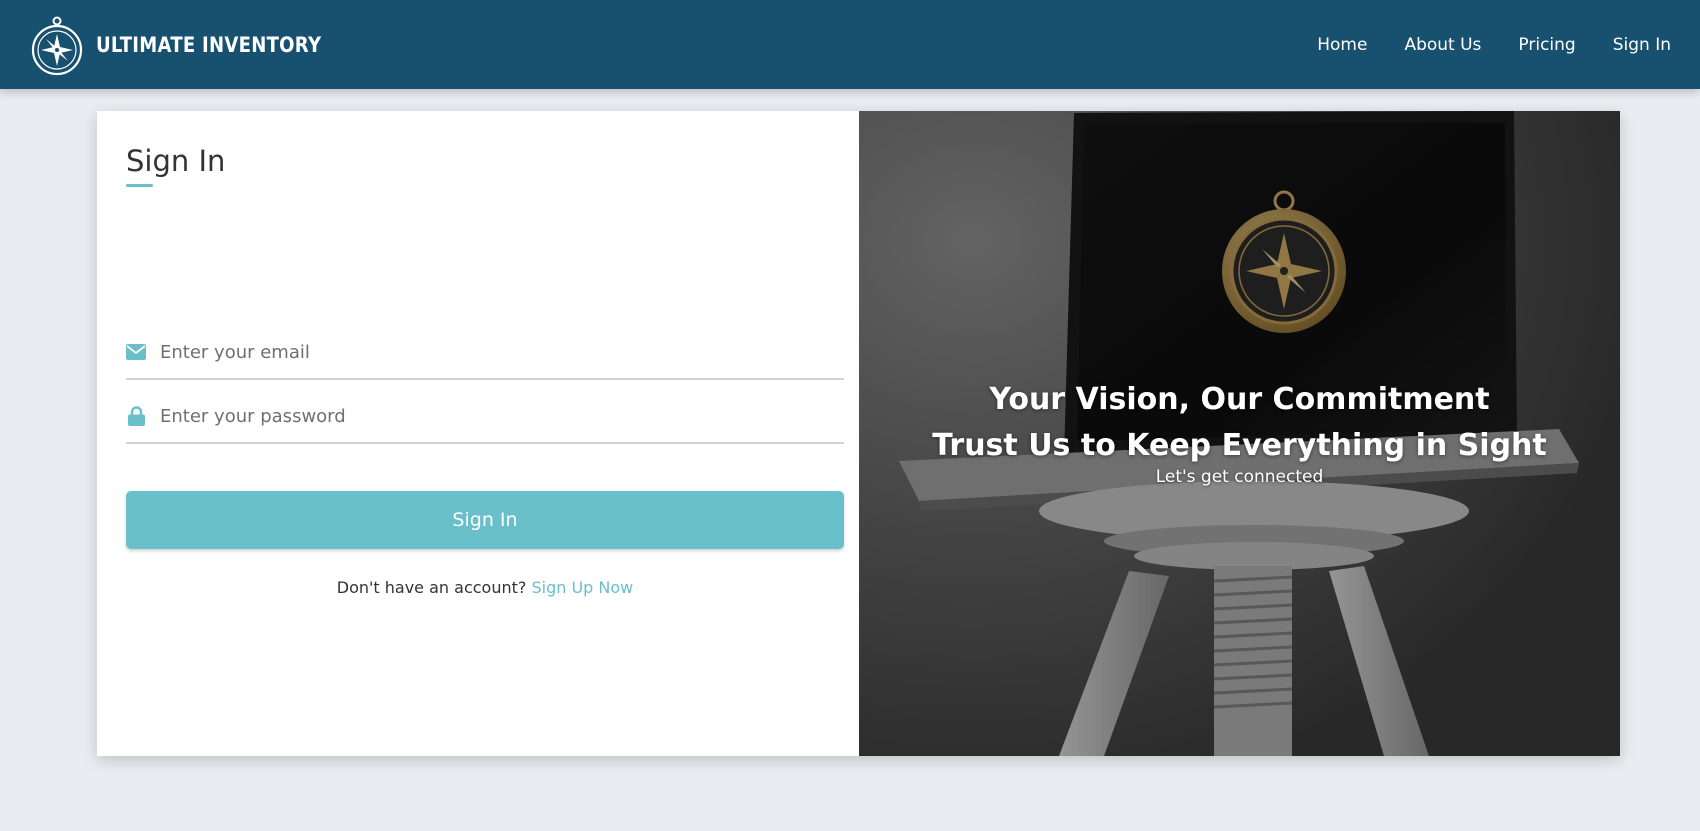 Image resolution: width=1700 pixels, height=831 pixels. What do you see at coordinates (582, 587) in the screenshot?
I see `sign-up-link: Sign Up Now` at bounding box center [582, 587].